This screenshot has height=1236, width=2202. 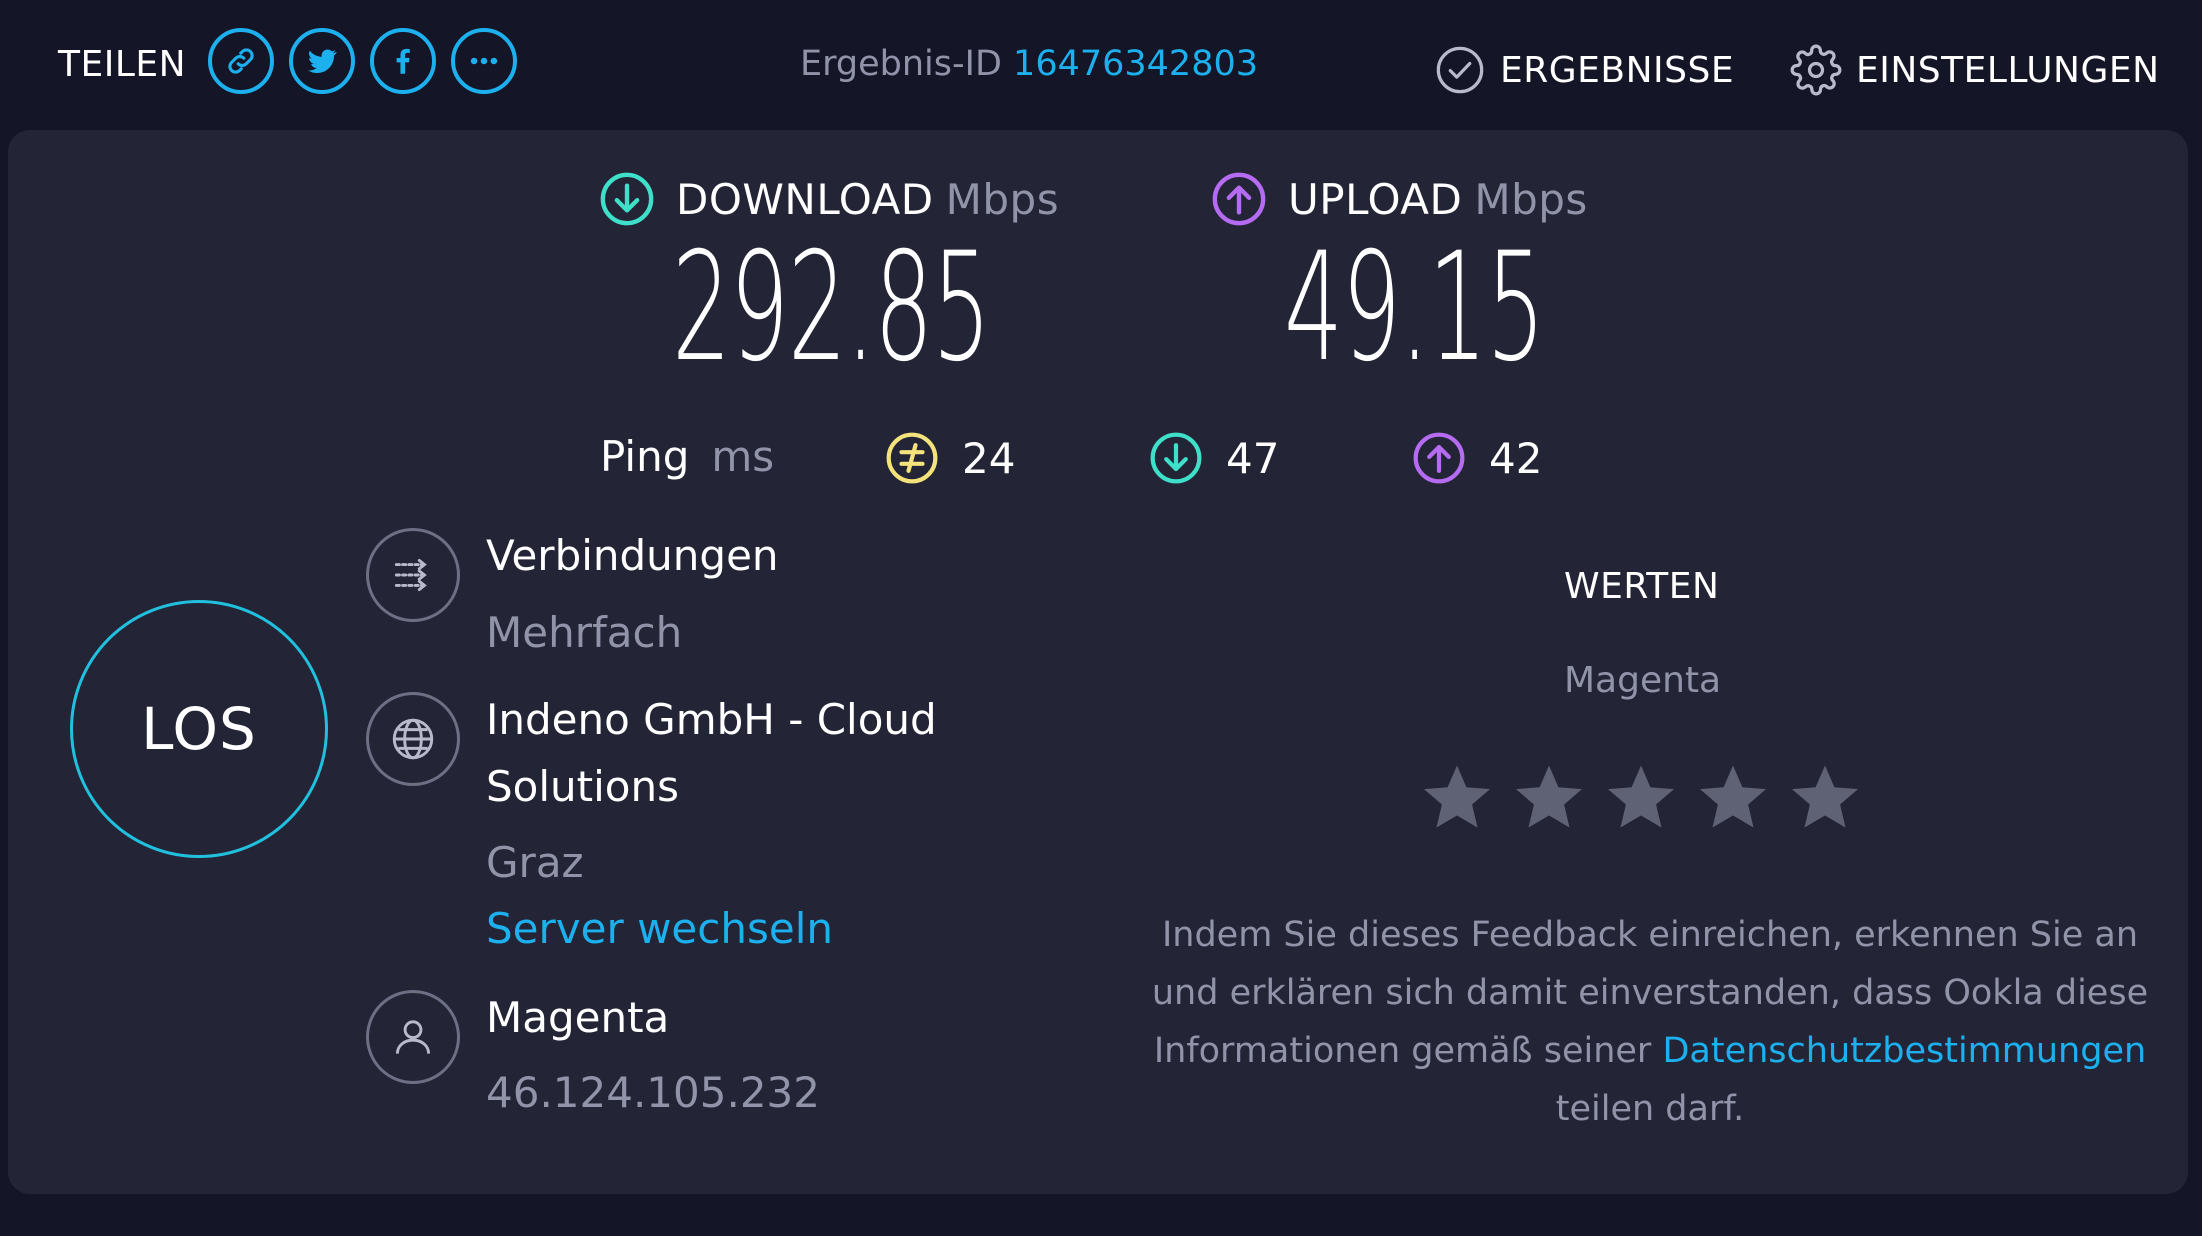 I want to click on download-unit: Mbps, so click(x=1002, y=199).